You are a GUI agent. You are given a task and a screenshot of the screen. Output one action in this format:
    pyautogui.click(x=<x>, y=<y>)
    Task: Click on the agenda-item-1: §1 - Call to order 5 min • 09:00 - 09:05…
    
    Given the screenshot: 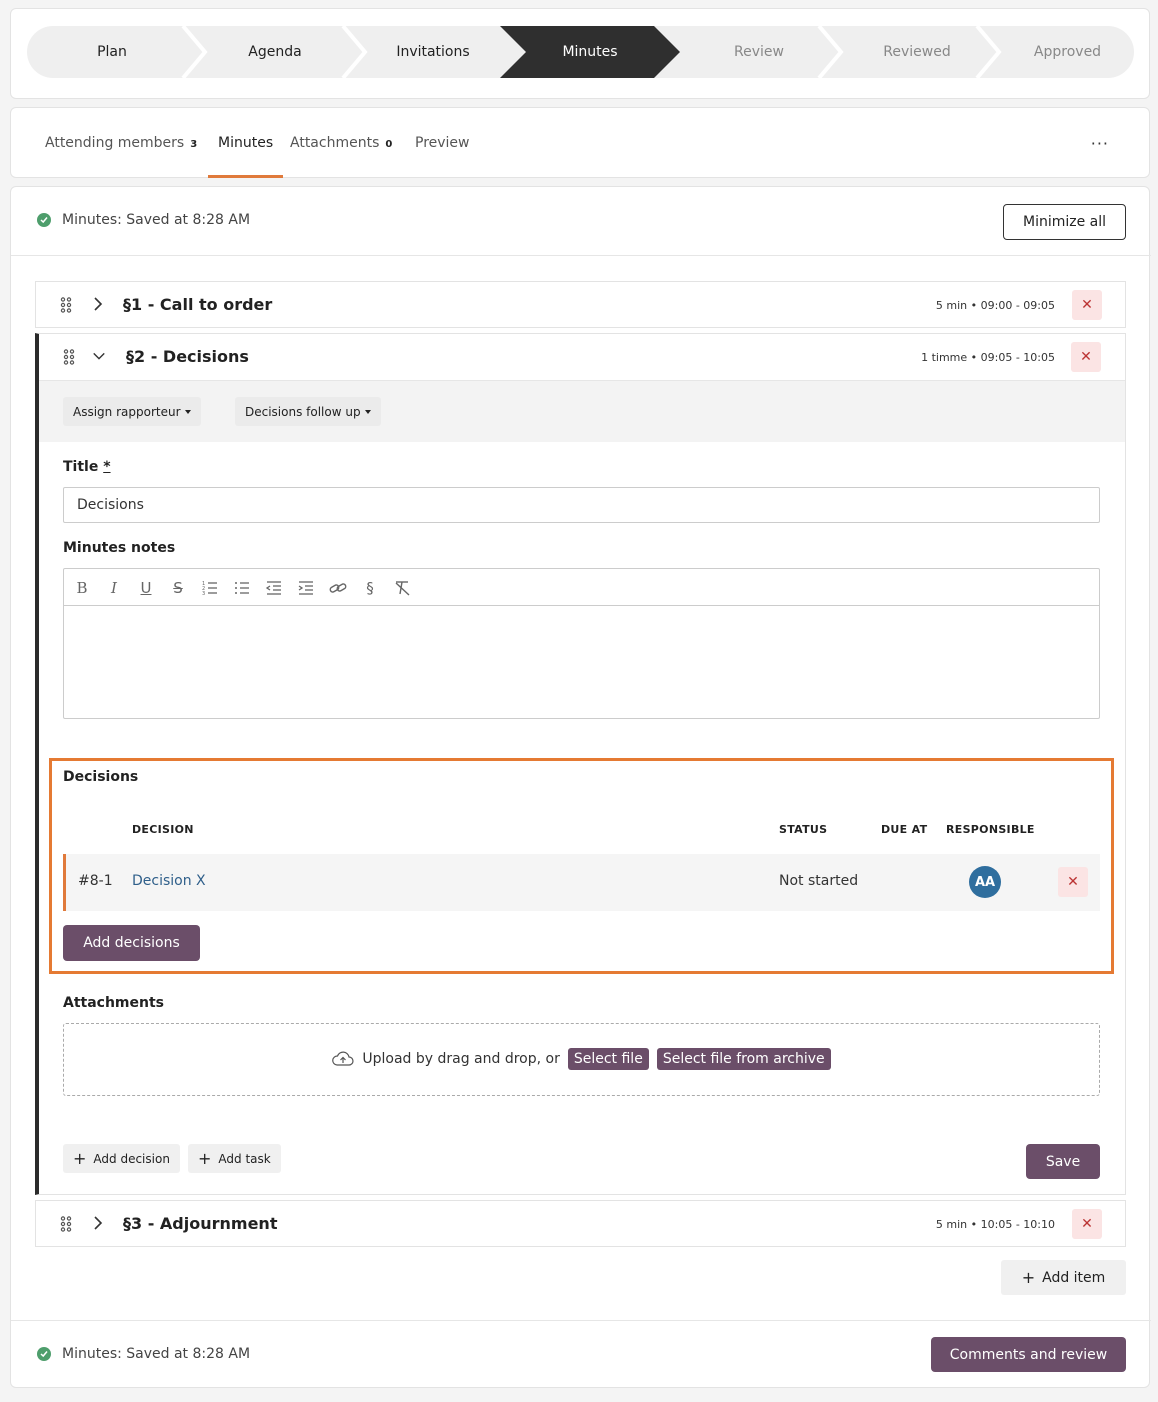 What is the action you would take?
    pyautogui.click(x=580, y=304)
    